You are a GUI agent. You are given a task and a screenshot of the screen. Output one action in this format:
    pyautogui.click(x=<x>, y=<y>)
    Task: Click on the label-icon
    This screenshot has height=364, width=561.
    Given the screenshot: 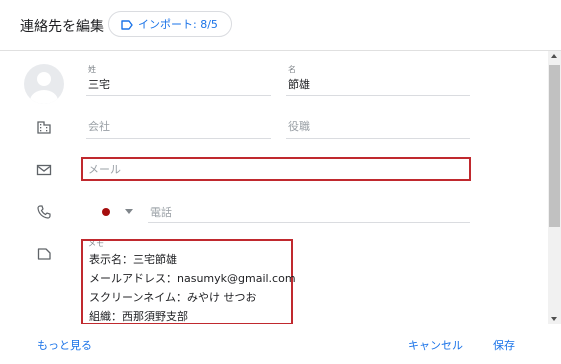 What is the action you would take?
    pyautogui.click(x=127, y=24)
    